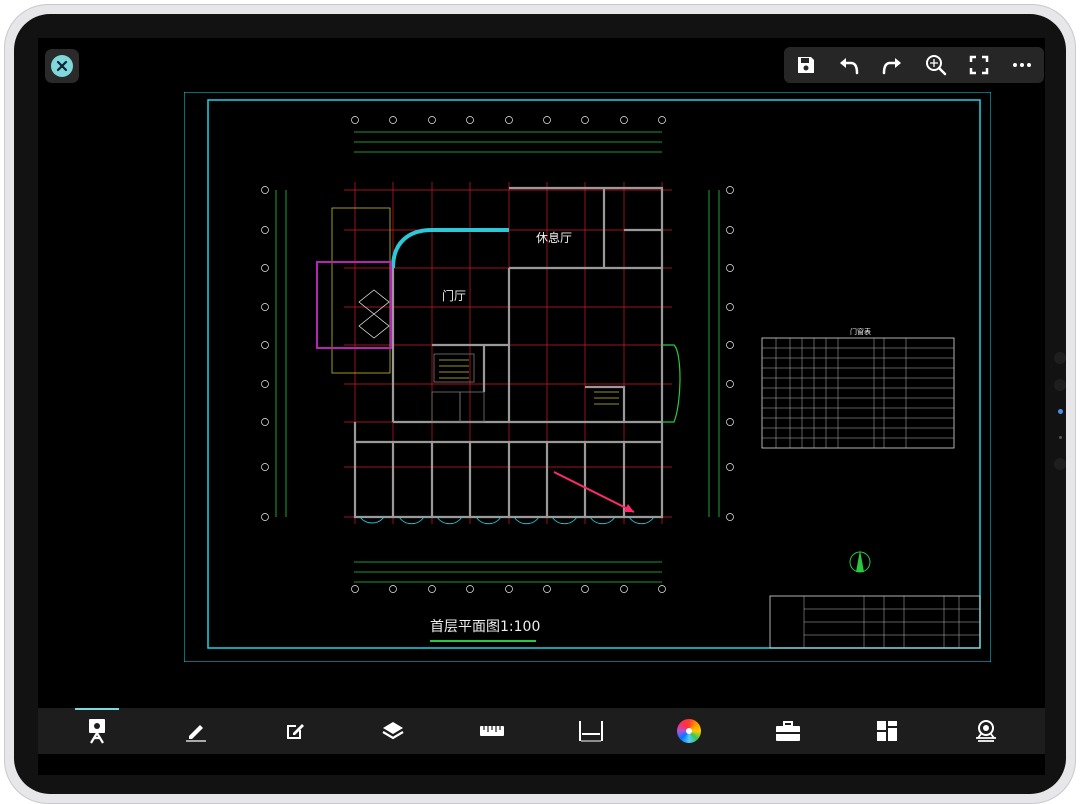 The image size is (1080, 804). I want to click on side-button-top, so click(1060, 358).